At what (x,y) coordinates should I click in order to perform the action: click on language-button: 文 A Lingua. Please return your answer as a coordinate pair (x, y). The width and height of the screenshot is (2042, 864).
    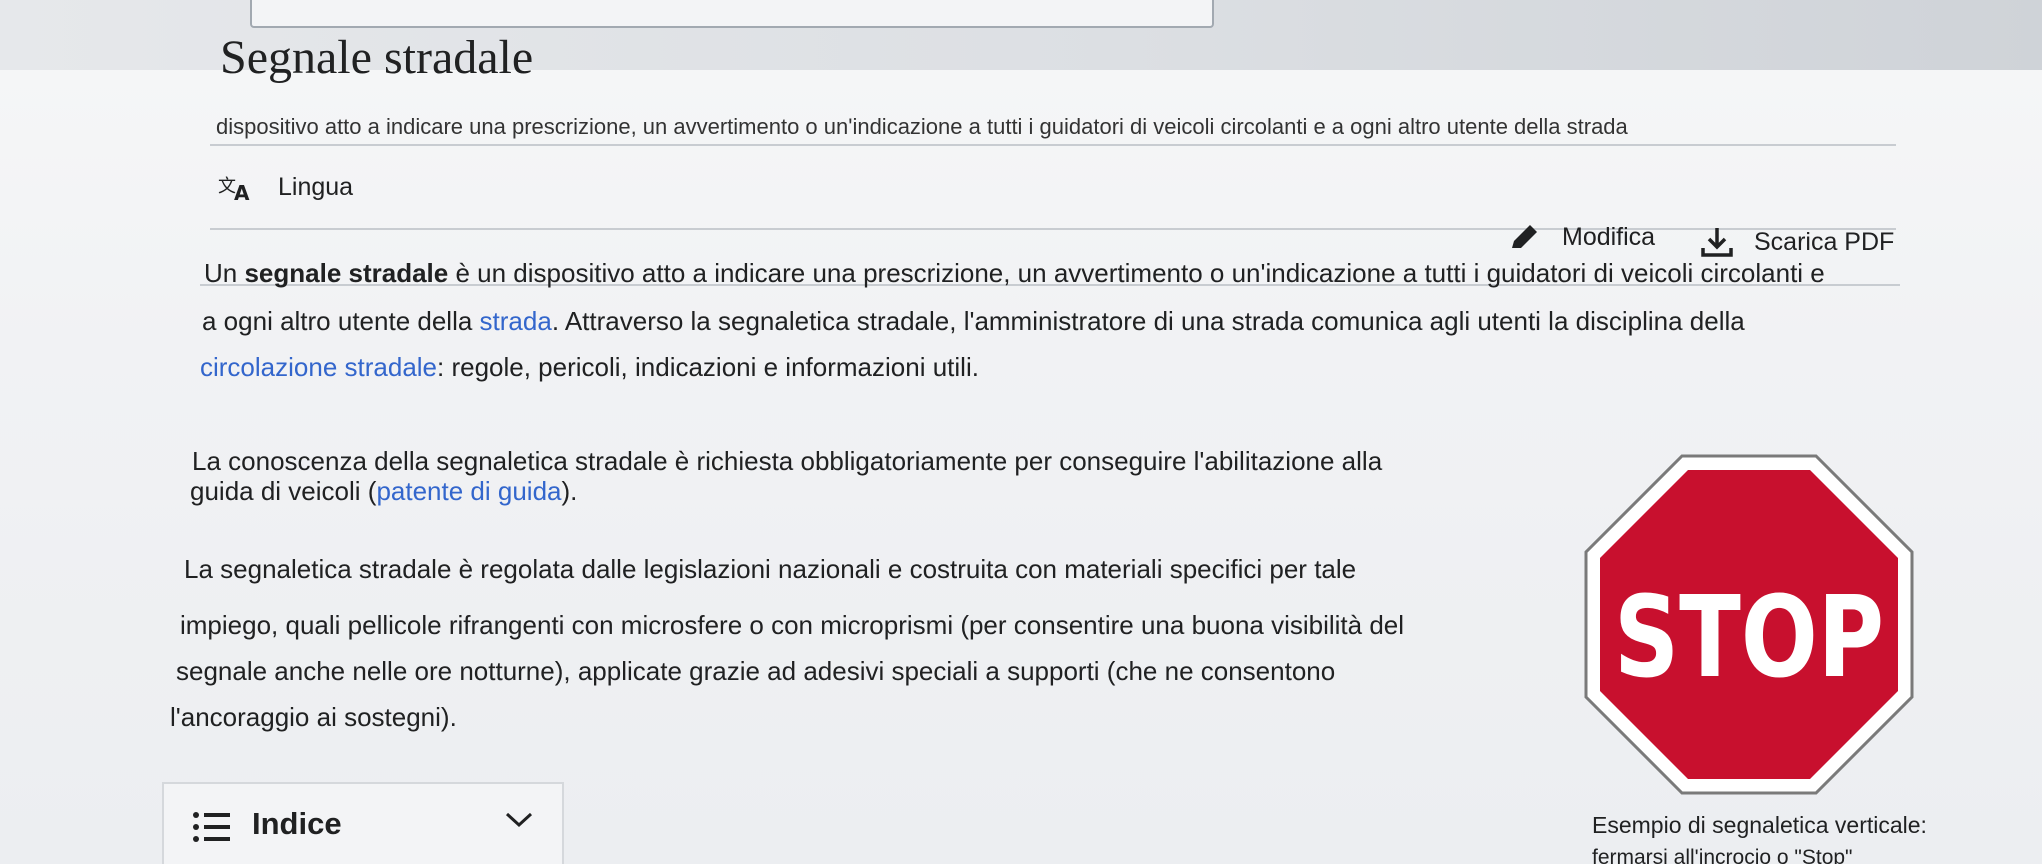
    Looking at the image, I should click on (286, 187).